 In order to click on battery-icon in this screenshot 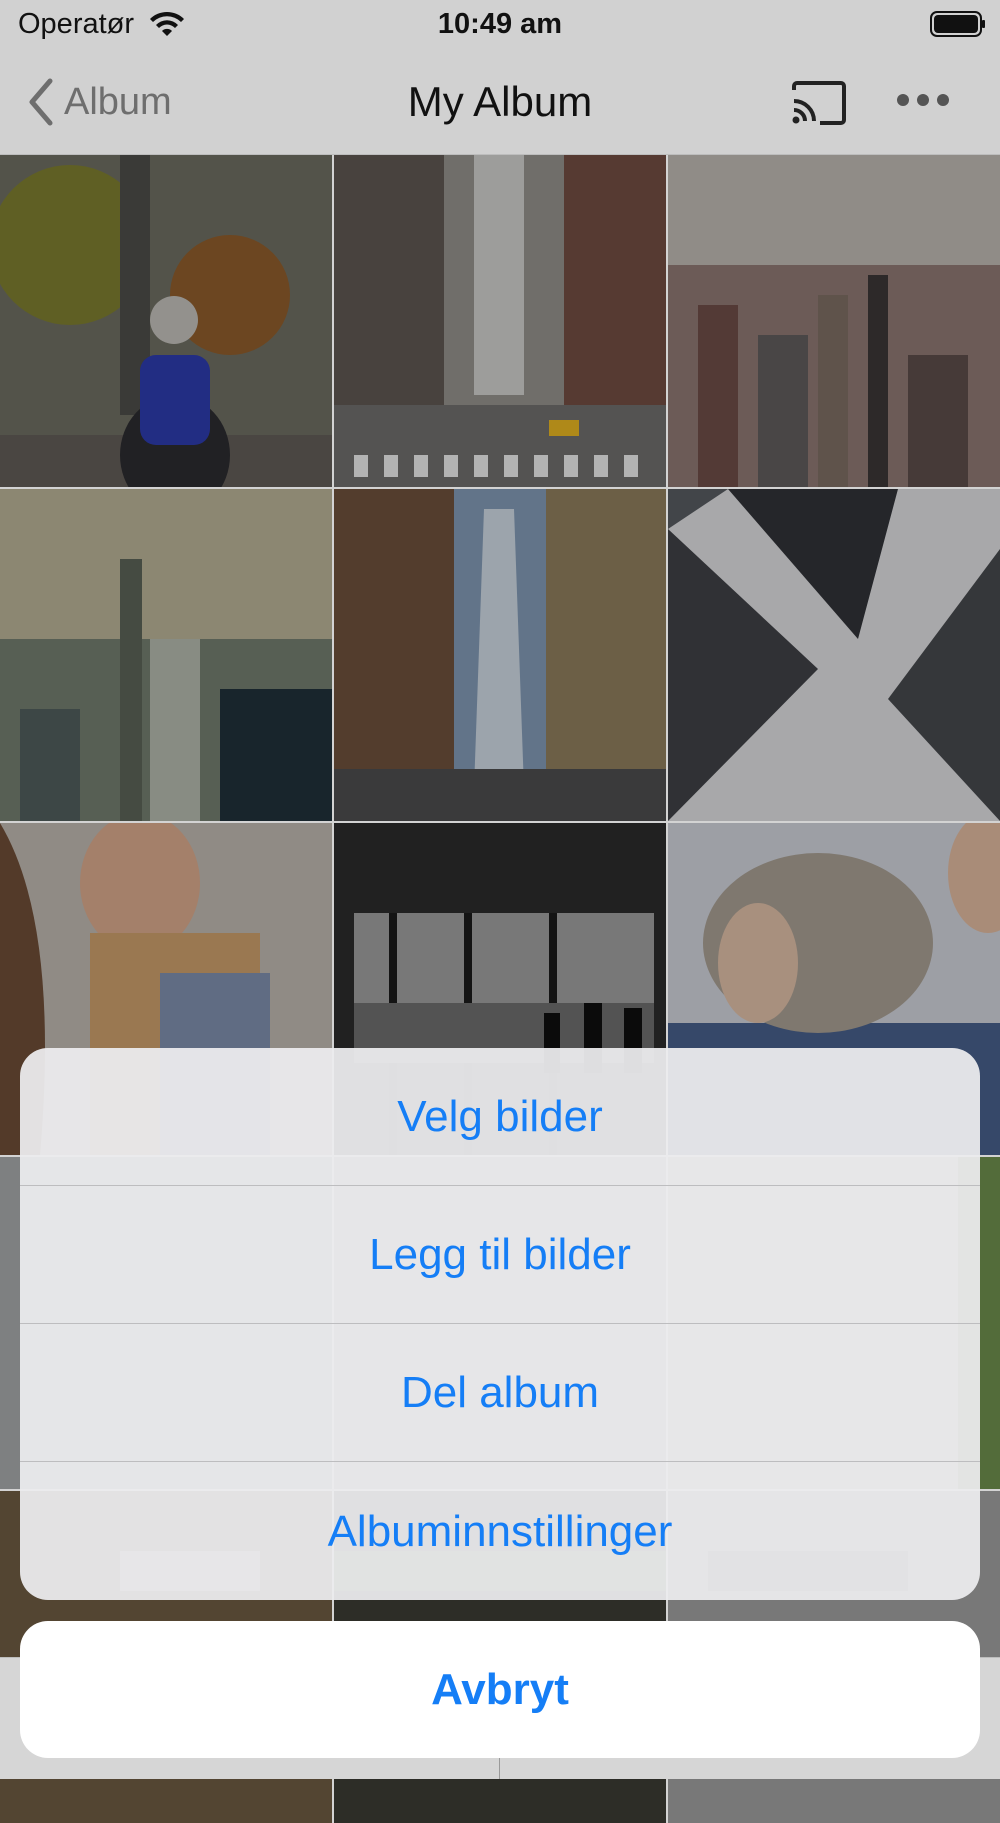, I will do `click(957, 24)`.